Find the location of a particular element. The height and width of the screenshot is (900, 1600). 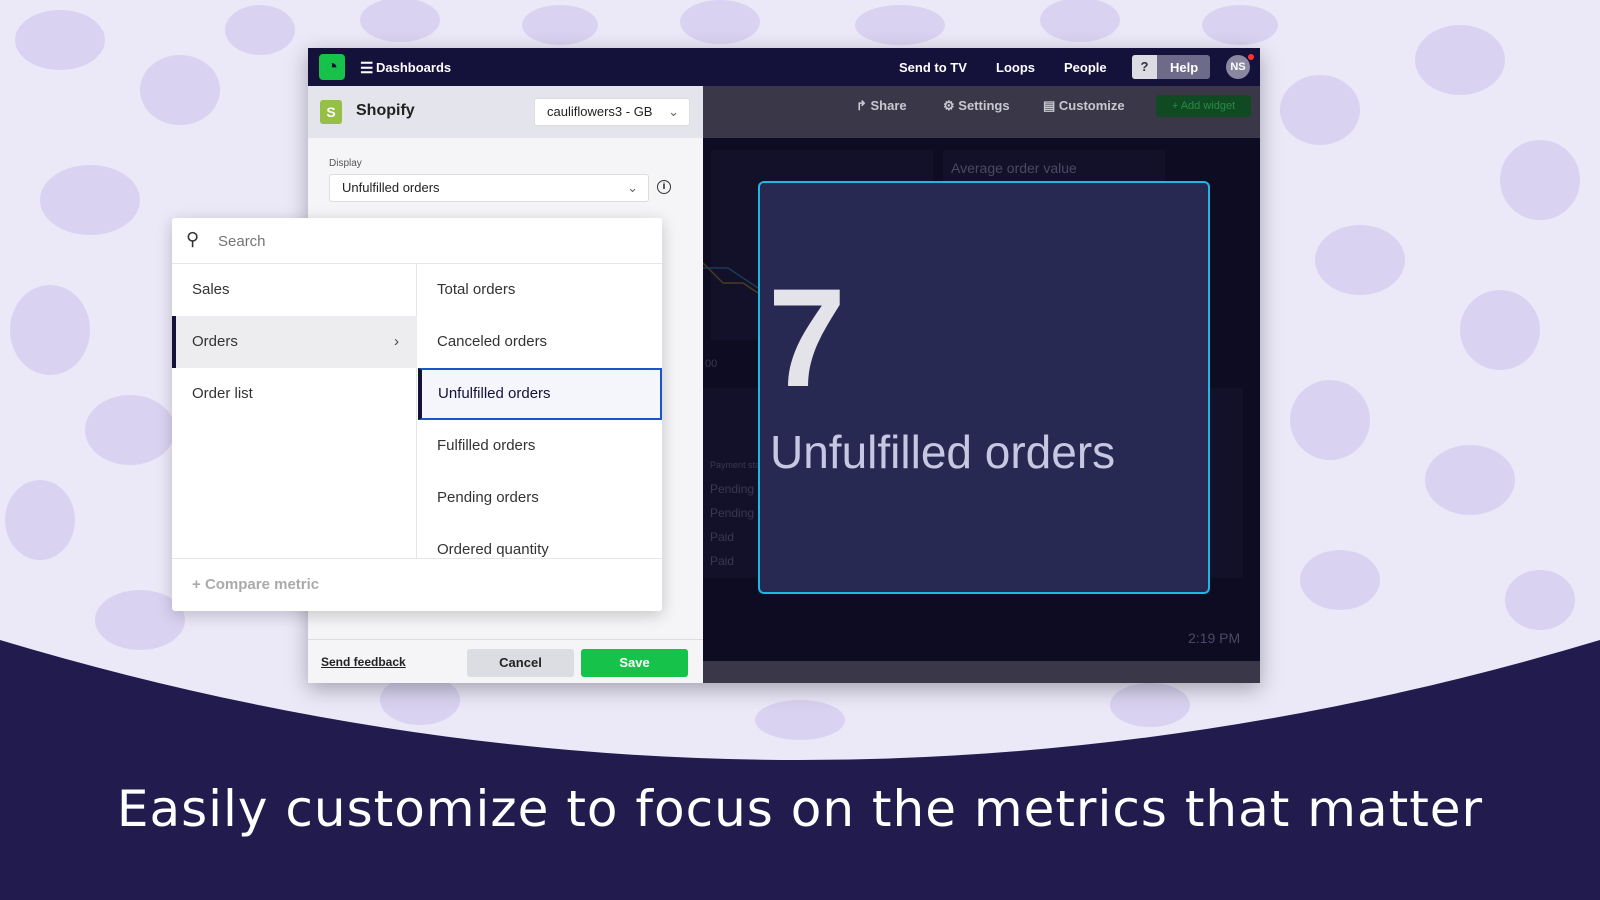

help-label: Help is located at coordinates (1184, 67).